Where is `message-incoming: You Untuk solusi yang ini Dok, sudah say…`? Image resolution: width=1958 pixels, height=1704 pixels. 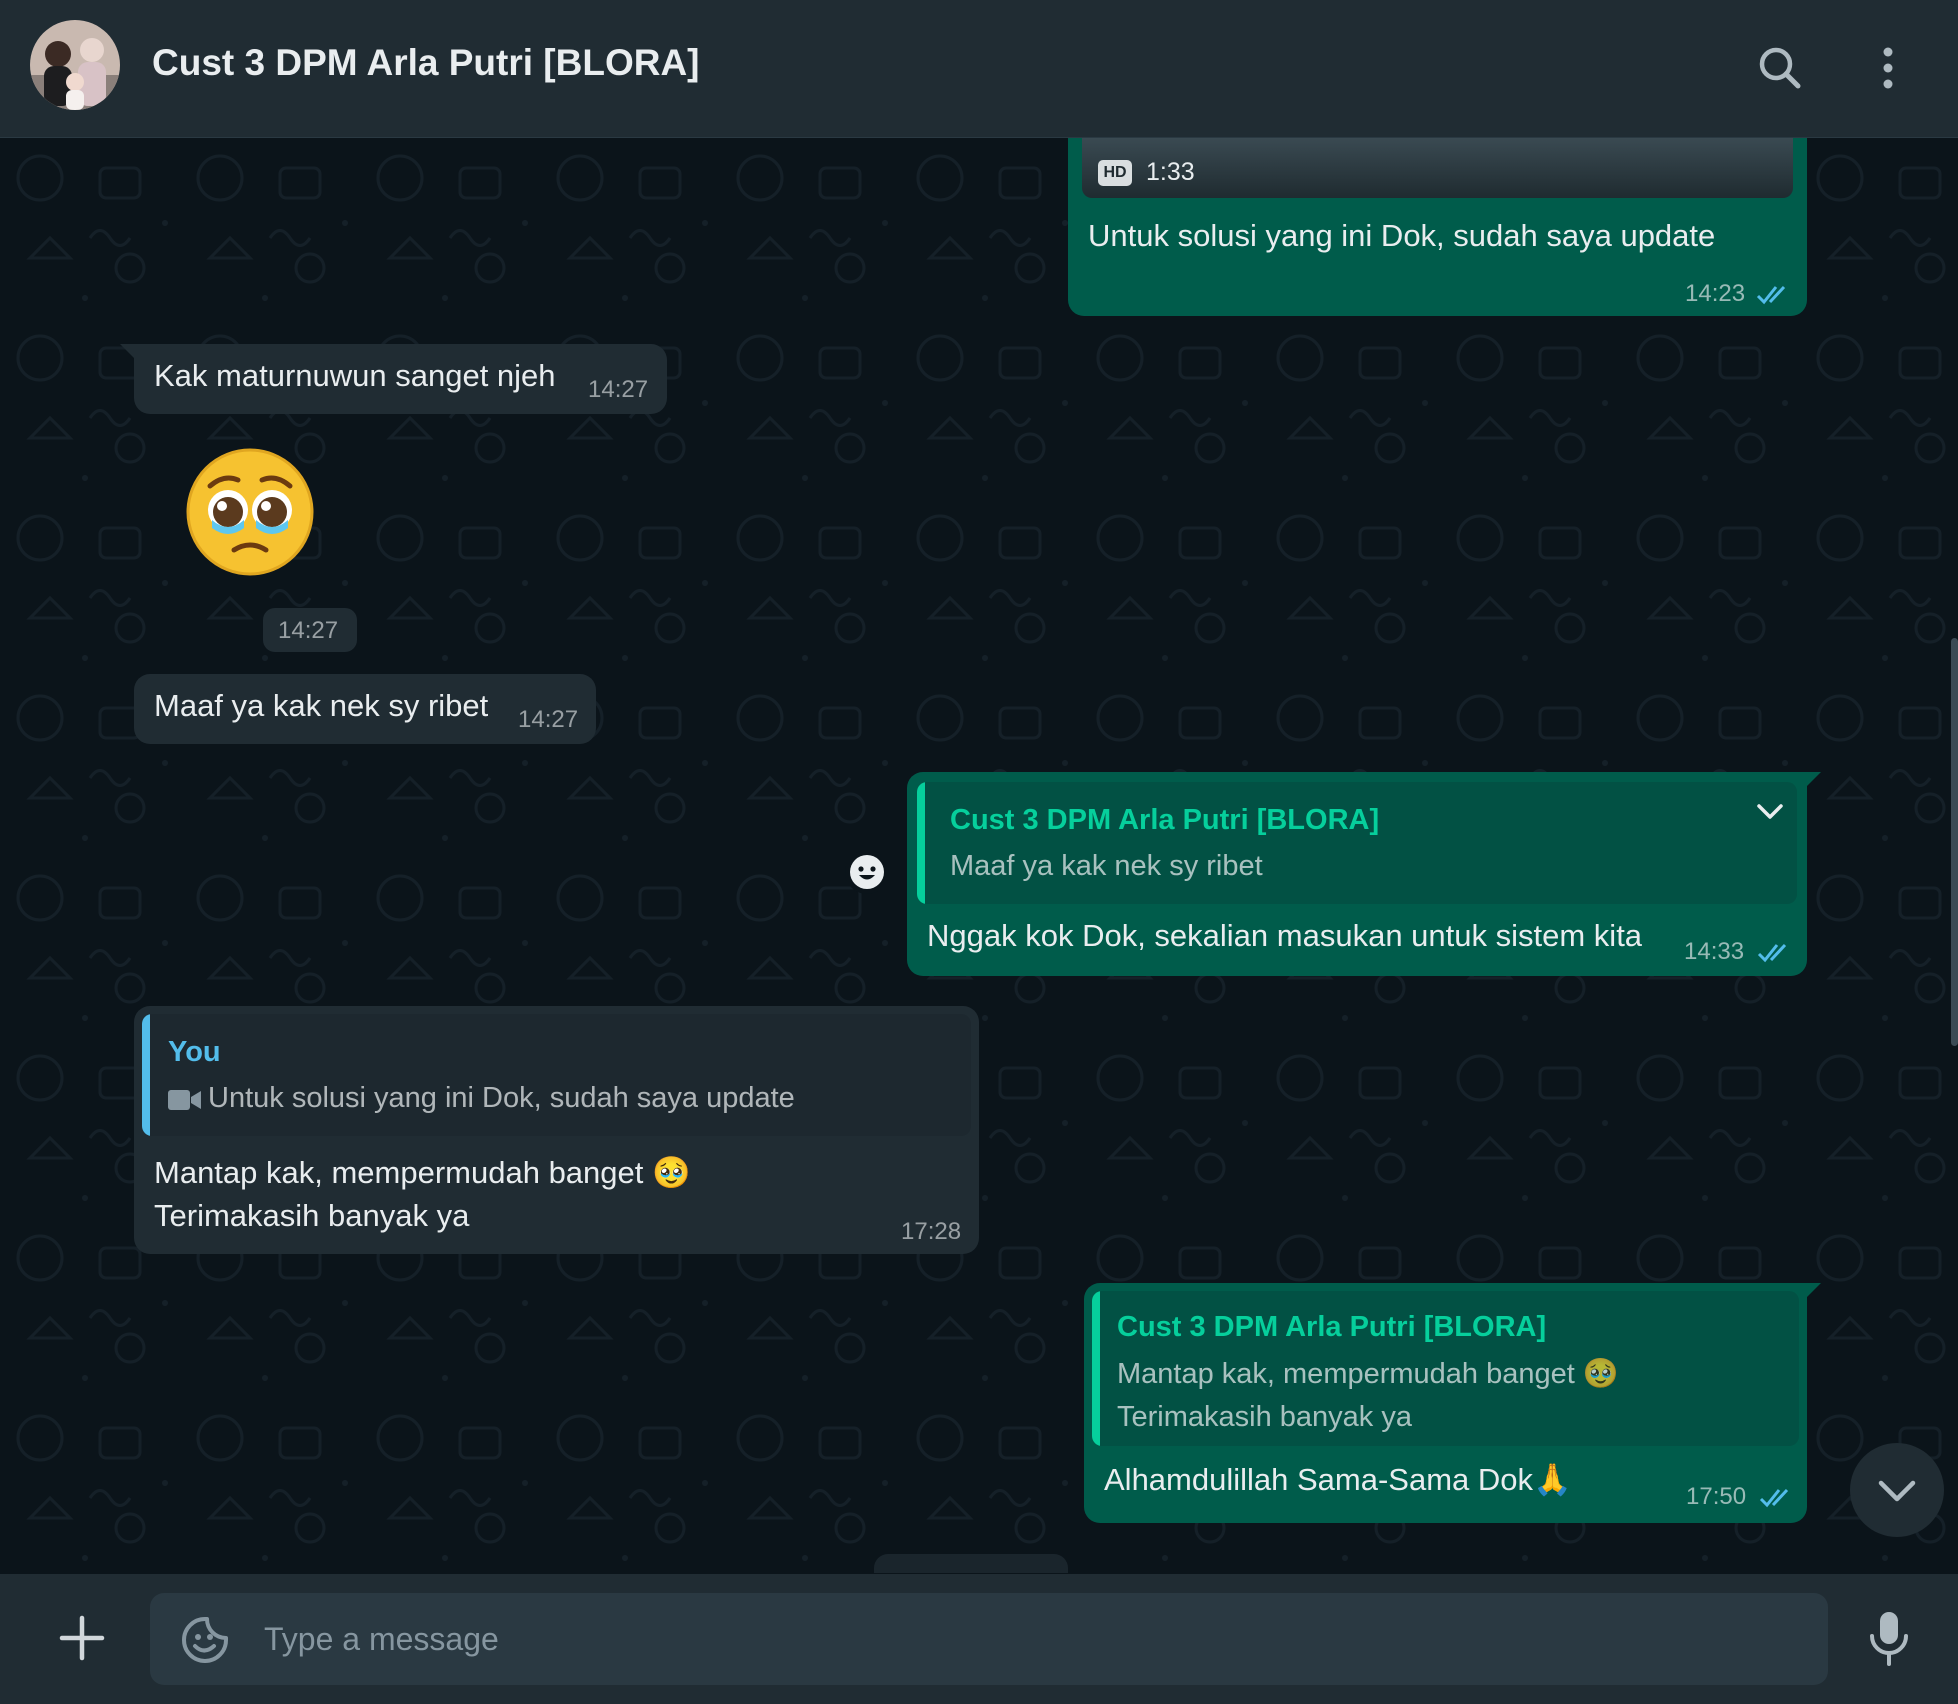 message-incoming: You Untuk solusi yang ini Dok, sudah say… is located at coordinates (556, 1130).